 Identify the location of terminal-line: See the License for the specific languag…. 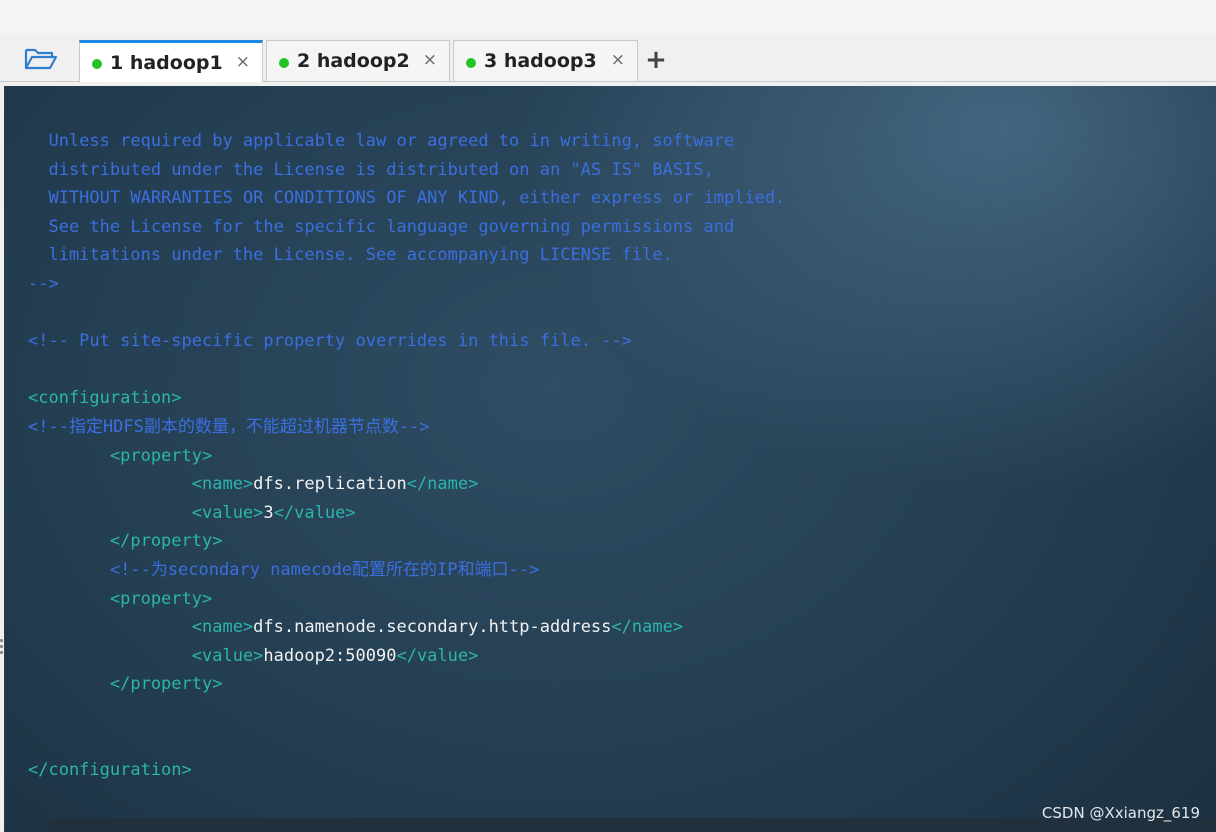
(406, 227).